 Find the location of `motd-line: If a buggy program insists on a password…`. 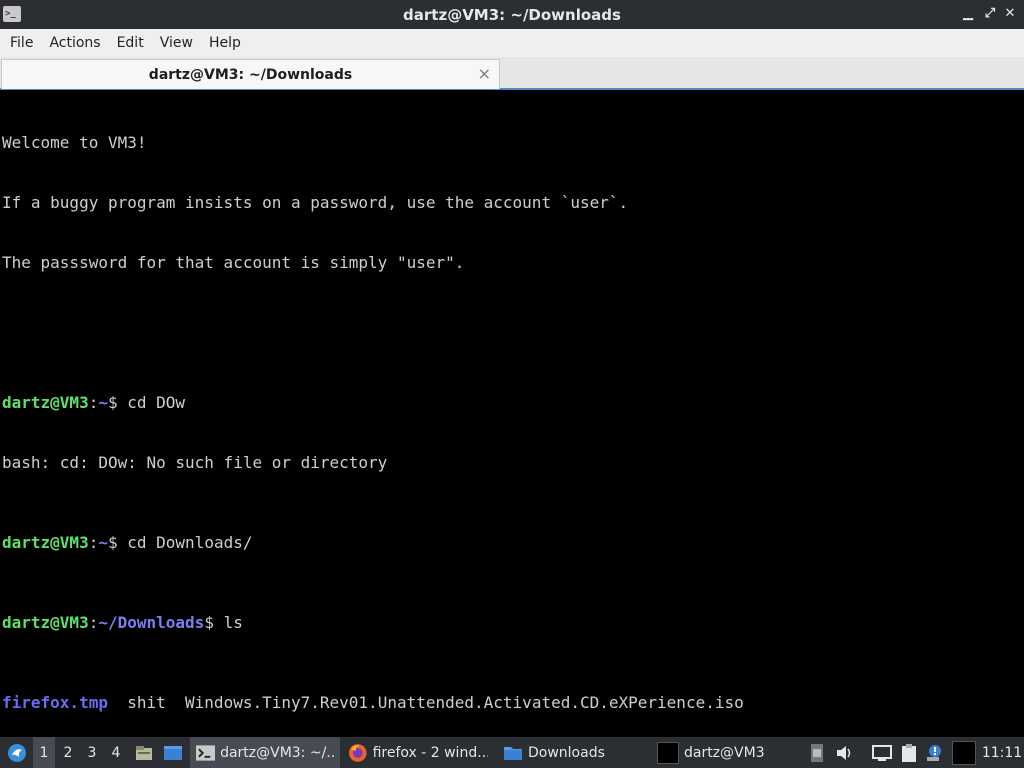

motd-line: If a buggy program insists on a password… is located at coordinates (315, 202).